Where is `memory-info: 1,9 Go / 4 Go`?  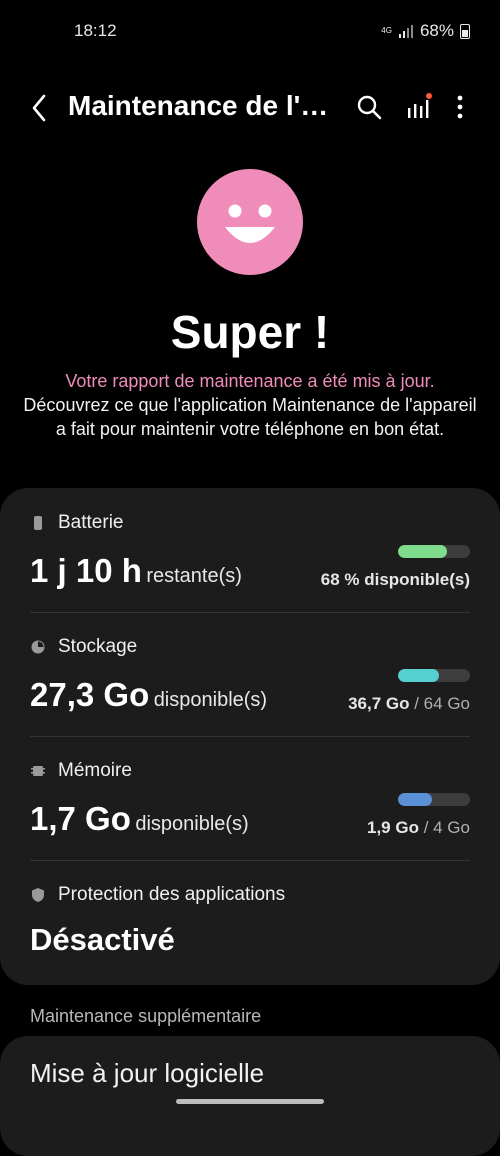 memory-info: 1,9 Go / 4 Go is located at coordinates (418, 828).